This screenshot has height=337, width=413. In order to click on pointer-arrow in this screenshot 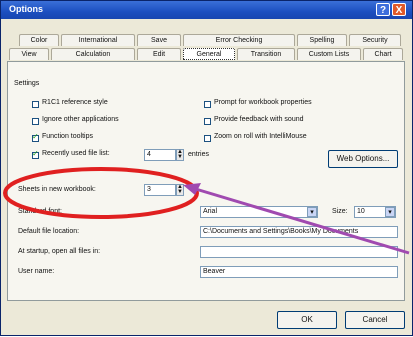, I will do `click(299, 220)`.